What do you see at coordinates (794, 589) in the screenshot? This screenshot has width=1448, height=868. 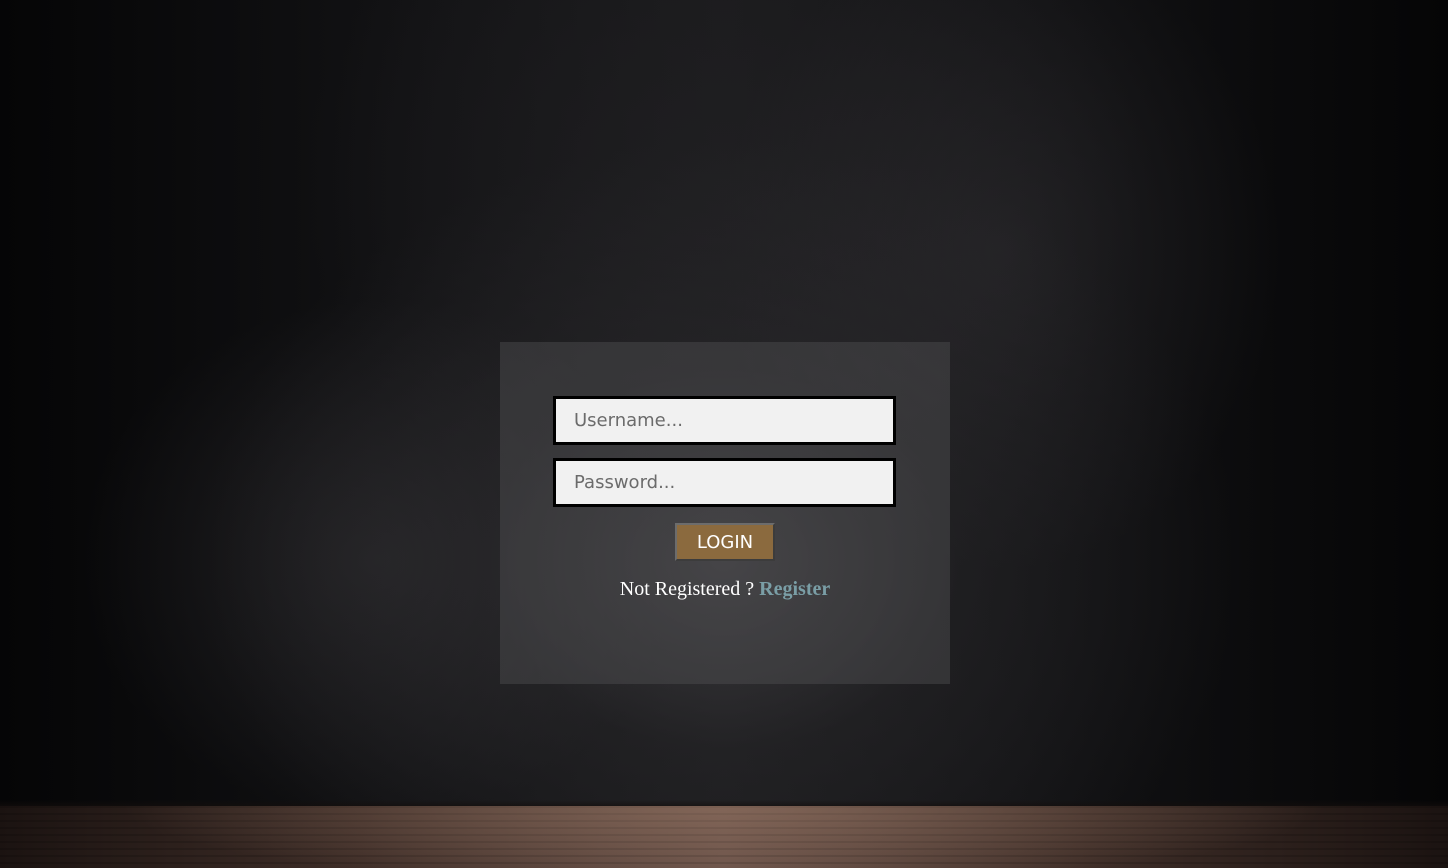 I see `register-link: Register` at bounding box center [794, 589].